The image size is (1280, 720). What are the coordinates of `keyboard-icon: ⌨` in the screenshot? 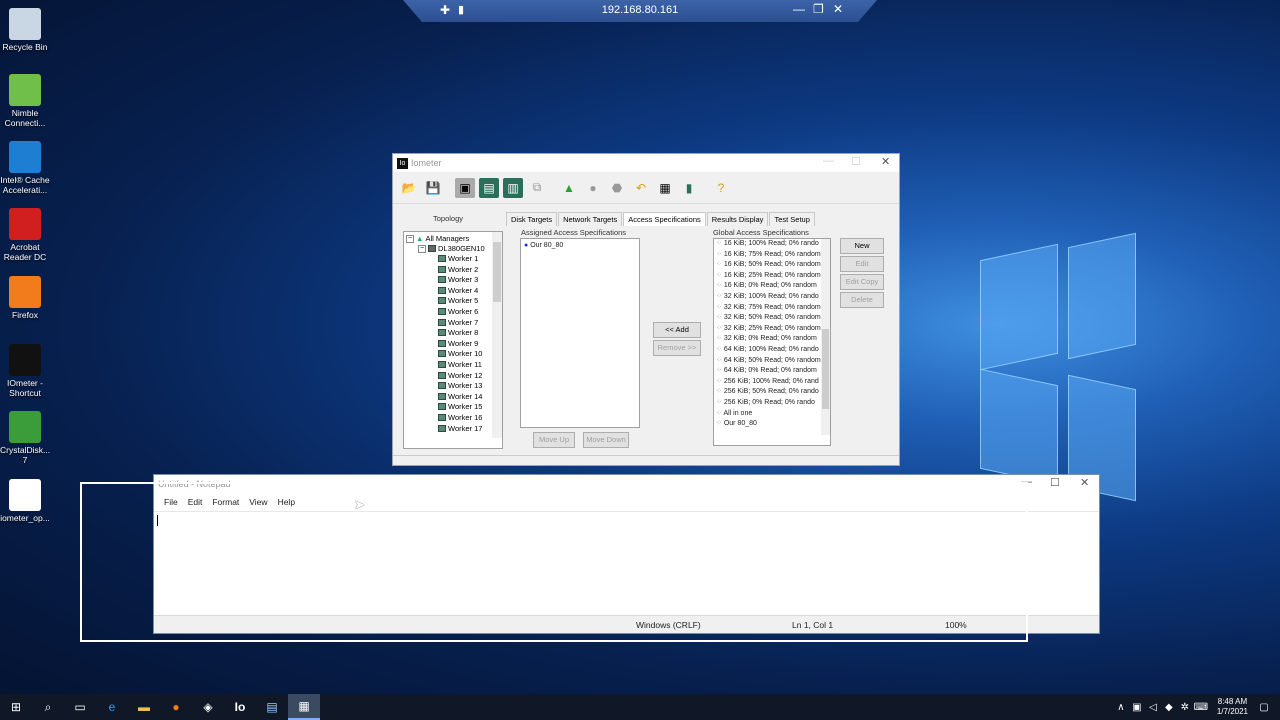 It's located at (1201, 707).